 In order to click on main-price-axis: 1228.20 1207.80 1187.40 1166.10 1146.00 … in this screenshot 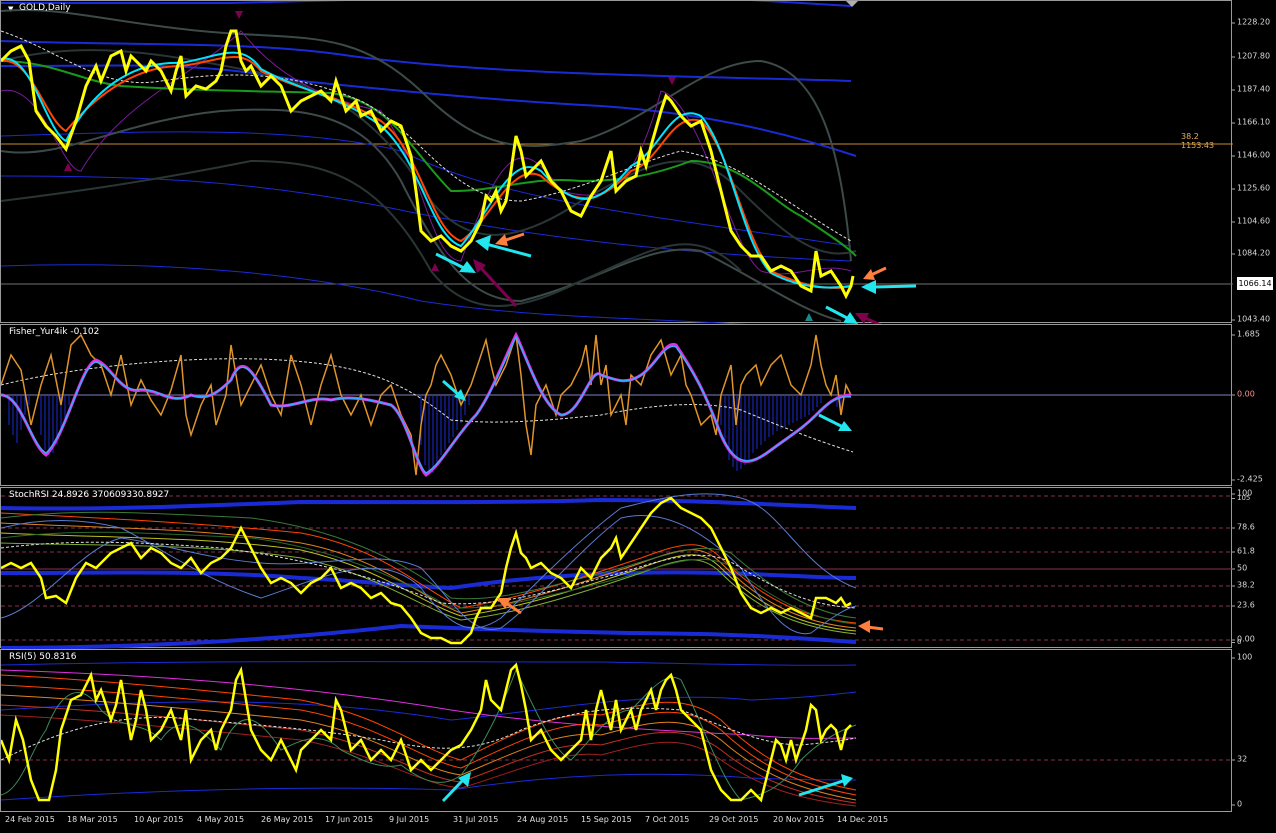, I will do `click(1251, 170)`.